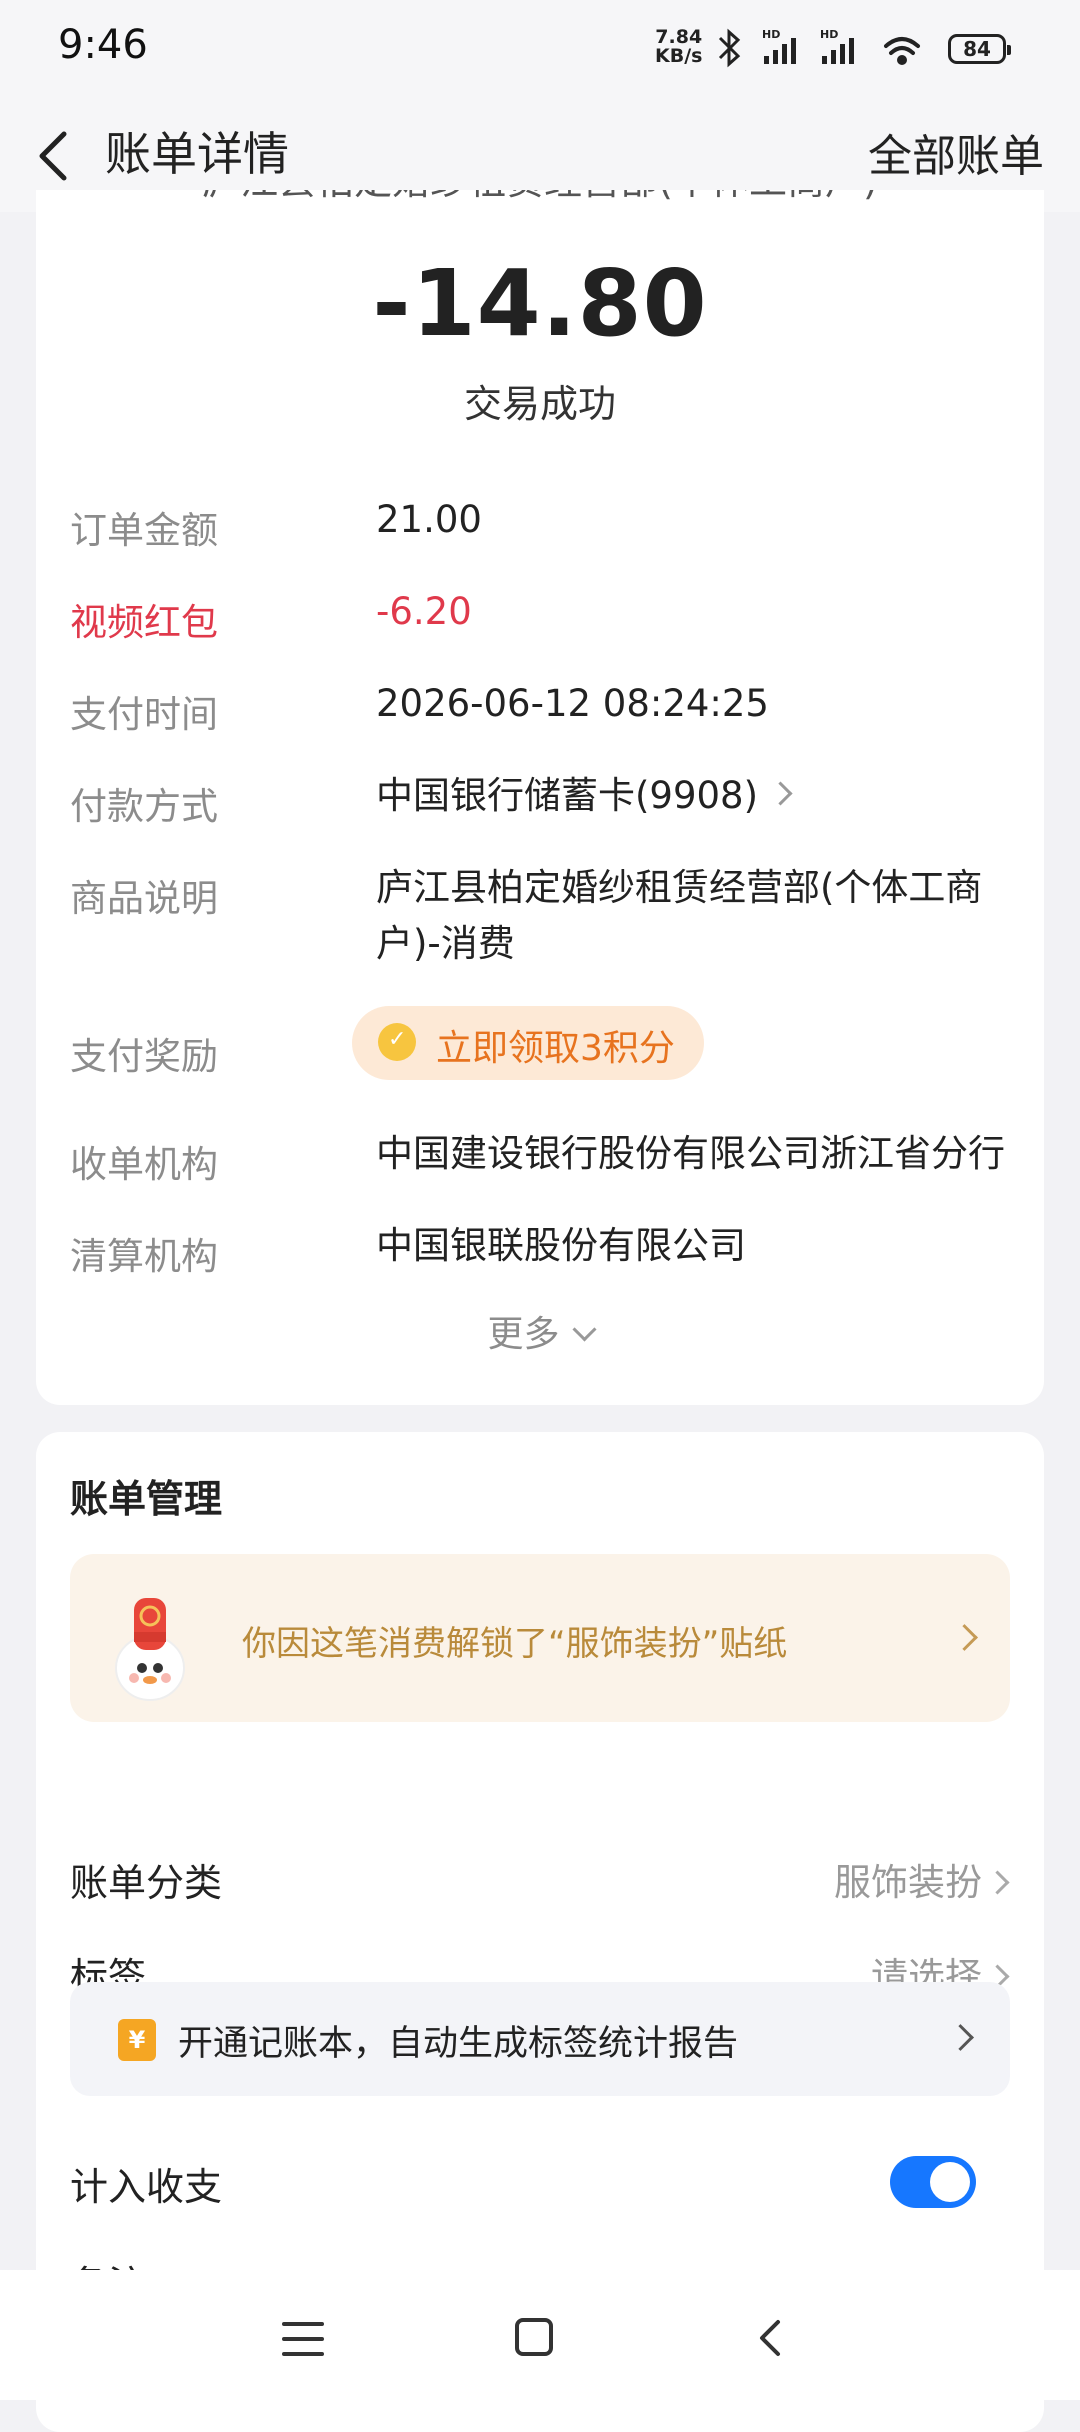 The width and height of the screenshot is (1080, 2432). Describe the element at coordinates (523, 1334) in the screenshot. I see `more-label: 更多` at that location.